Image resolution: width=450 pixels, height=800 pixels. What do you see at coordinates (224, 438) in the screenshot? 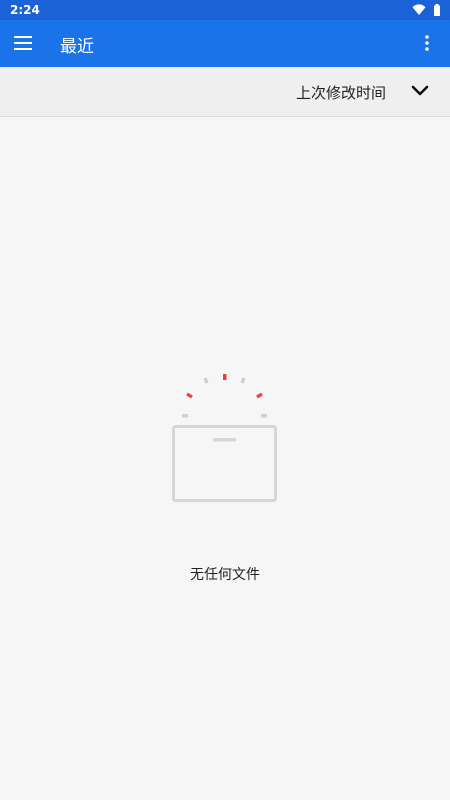
I see `empty-box-icon` at bounding box center [224, 438].